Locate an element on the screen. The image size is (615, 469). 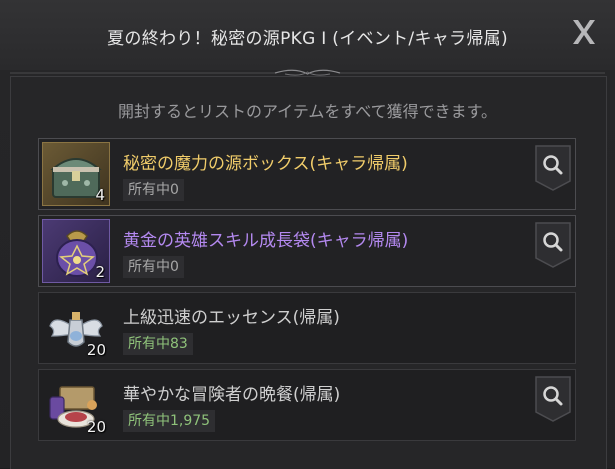
item-thumbnail: 4 is located at coordinates (76, 174).